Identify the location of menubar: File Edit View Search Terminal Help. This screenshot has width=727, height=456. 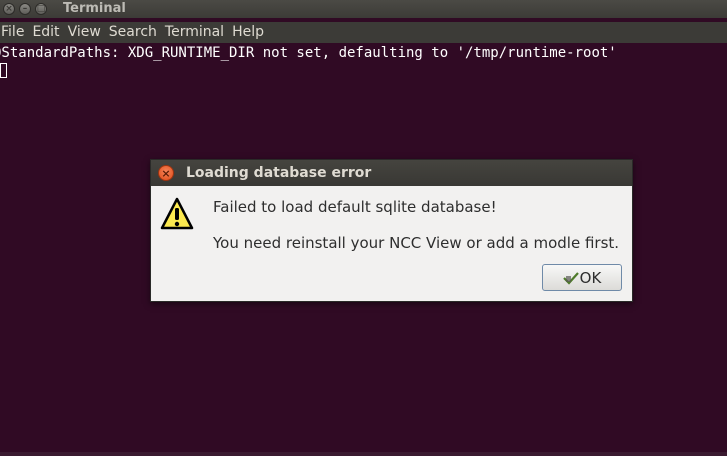
(363, 32).